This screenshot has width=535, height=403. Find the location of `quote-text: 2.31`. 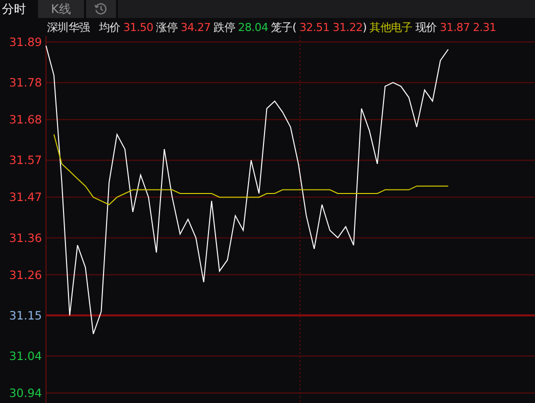

quote-text: 2.31 is located at coordinates (484, 27).